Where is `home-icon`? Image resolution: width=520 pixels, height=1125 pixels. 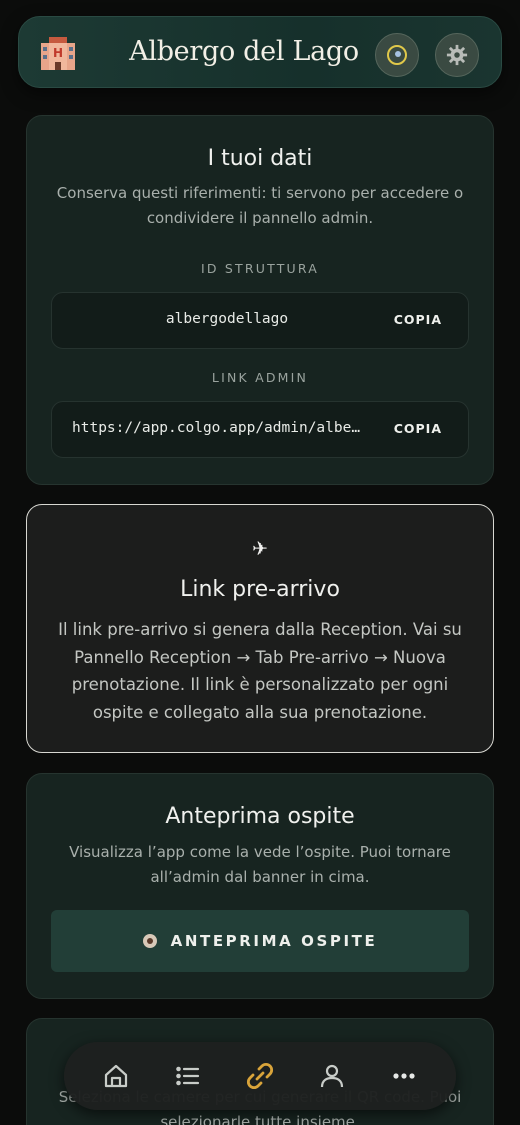
home-icon is located at coordinates (116, 1076).